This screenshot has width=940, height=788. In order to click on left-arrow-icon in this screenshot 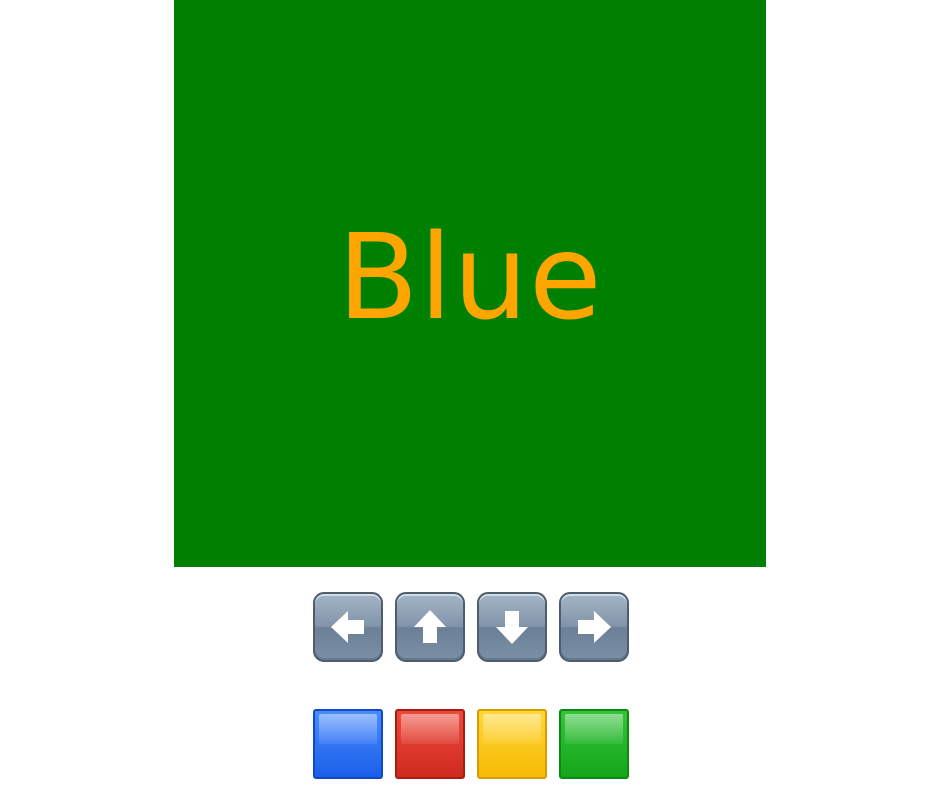, I will do `click(347, 627)`.